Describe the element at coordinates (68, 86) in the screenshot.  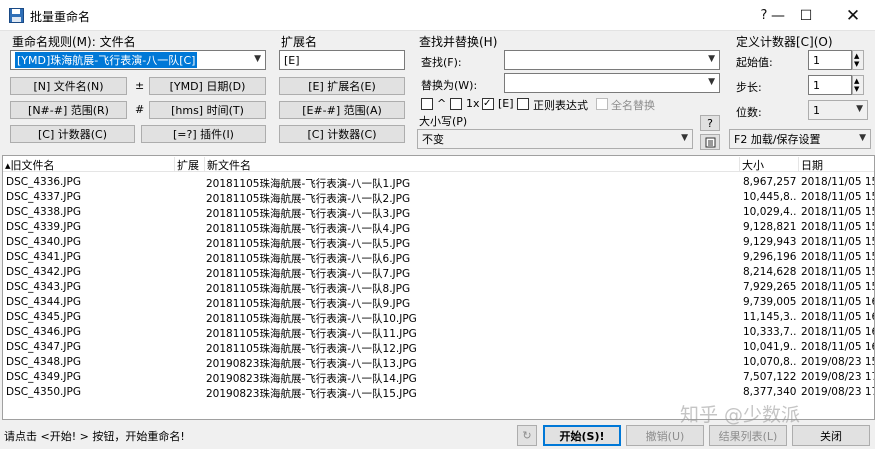
I see `insert-filename-button: [N] 文件名(N)` at that location.